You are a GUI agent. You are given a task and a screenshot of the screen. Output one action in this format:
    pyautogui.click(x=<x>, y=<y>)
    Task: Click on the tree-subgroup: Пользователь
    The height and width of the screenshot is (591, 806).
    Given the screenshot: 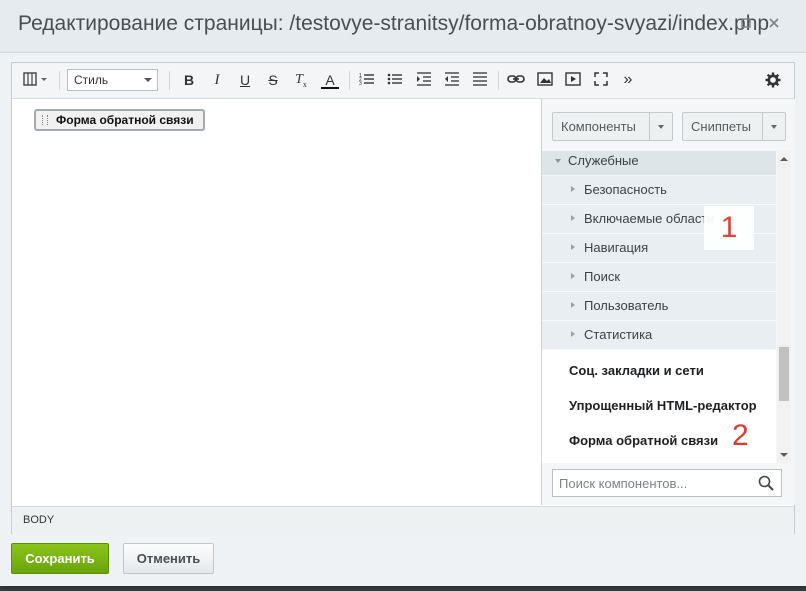 What is the action you would take?
    pyautogui.click(x=659, y=306)
    